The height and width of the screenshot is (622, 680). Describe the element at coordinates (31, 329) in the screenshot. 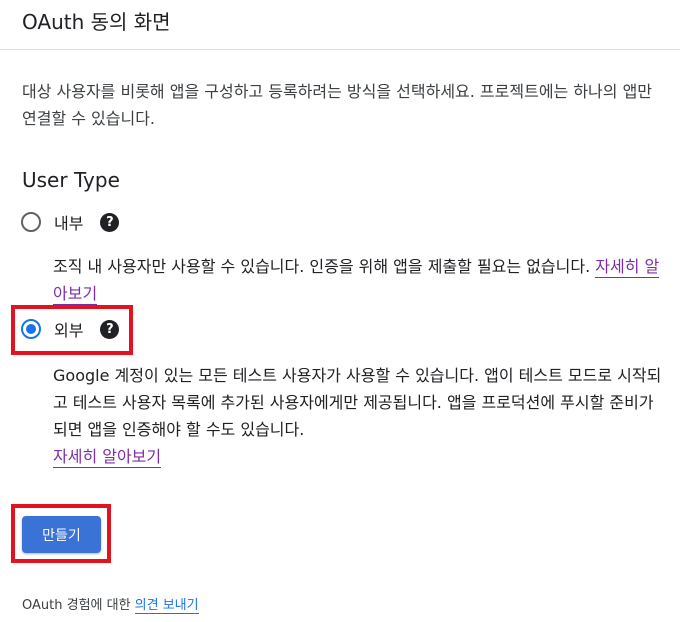

I see `radio-external` at that location.